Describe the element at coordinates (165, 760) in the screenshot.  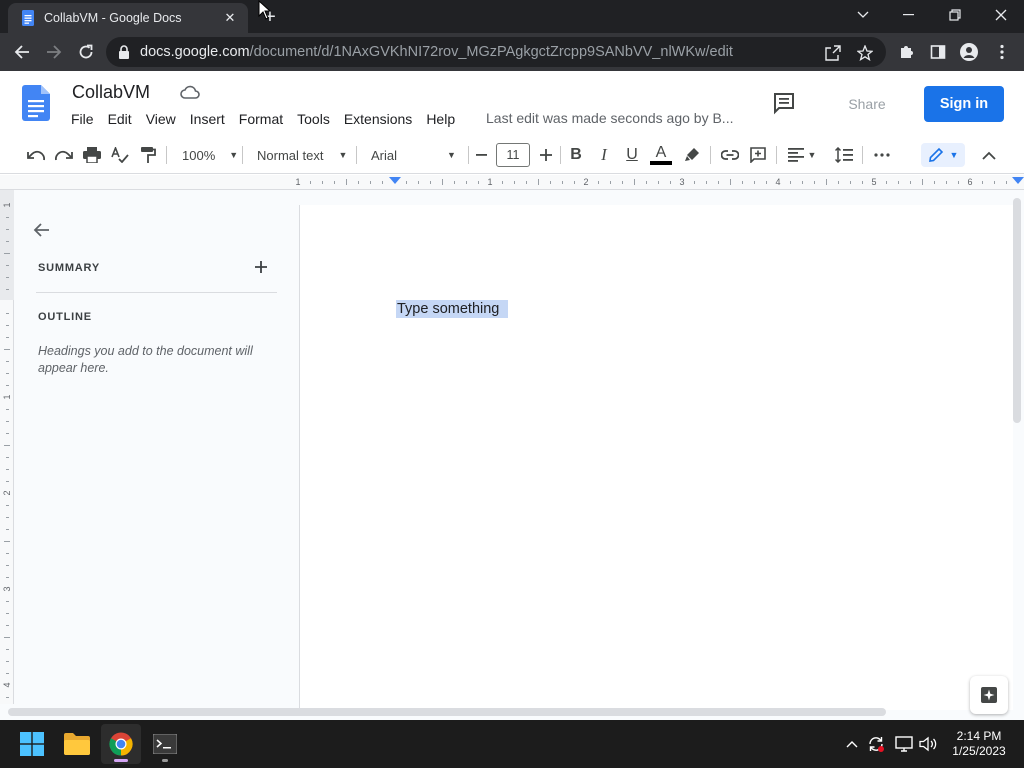
I see `running-app-indicator` at that location.